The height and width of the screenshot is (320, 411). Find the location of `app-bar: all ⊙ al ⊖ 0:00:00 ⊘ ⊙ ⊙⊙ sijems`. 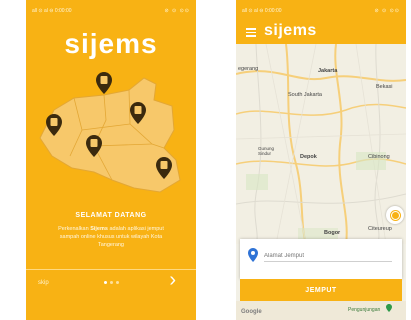

app-bar: all ⊙ al ⊖ 0:00:00 ⊘ ⊙ ⊙⊙ sijems is located at coordinates (321, 22).